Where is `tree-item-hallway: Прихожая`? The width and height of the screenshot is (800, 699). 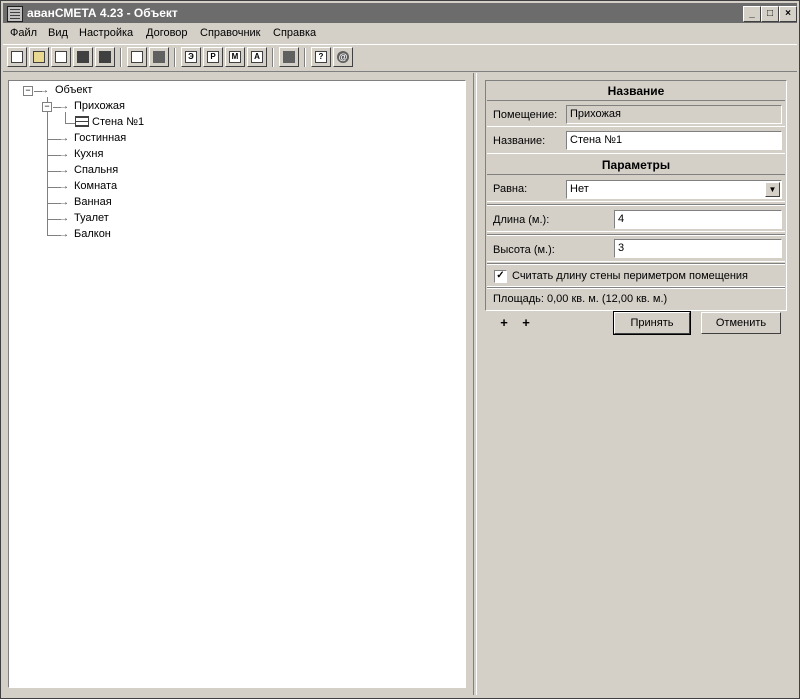
tree-item-hallway: Прихожая is located at coordinates (99, 106).